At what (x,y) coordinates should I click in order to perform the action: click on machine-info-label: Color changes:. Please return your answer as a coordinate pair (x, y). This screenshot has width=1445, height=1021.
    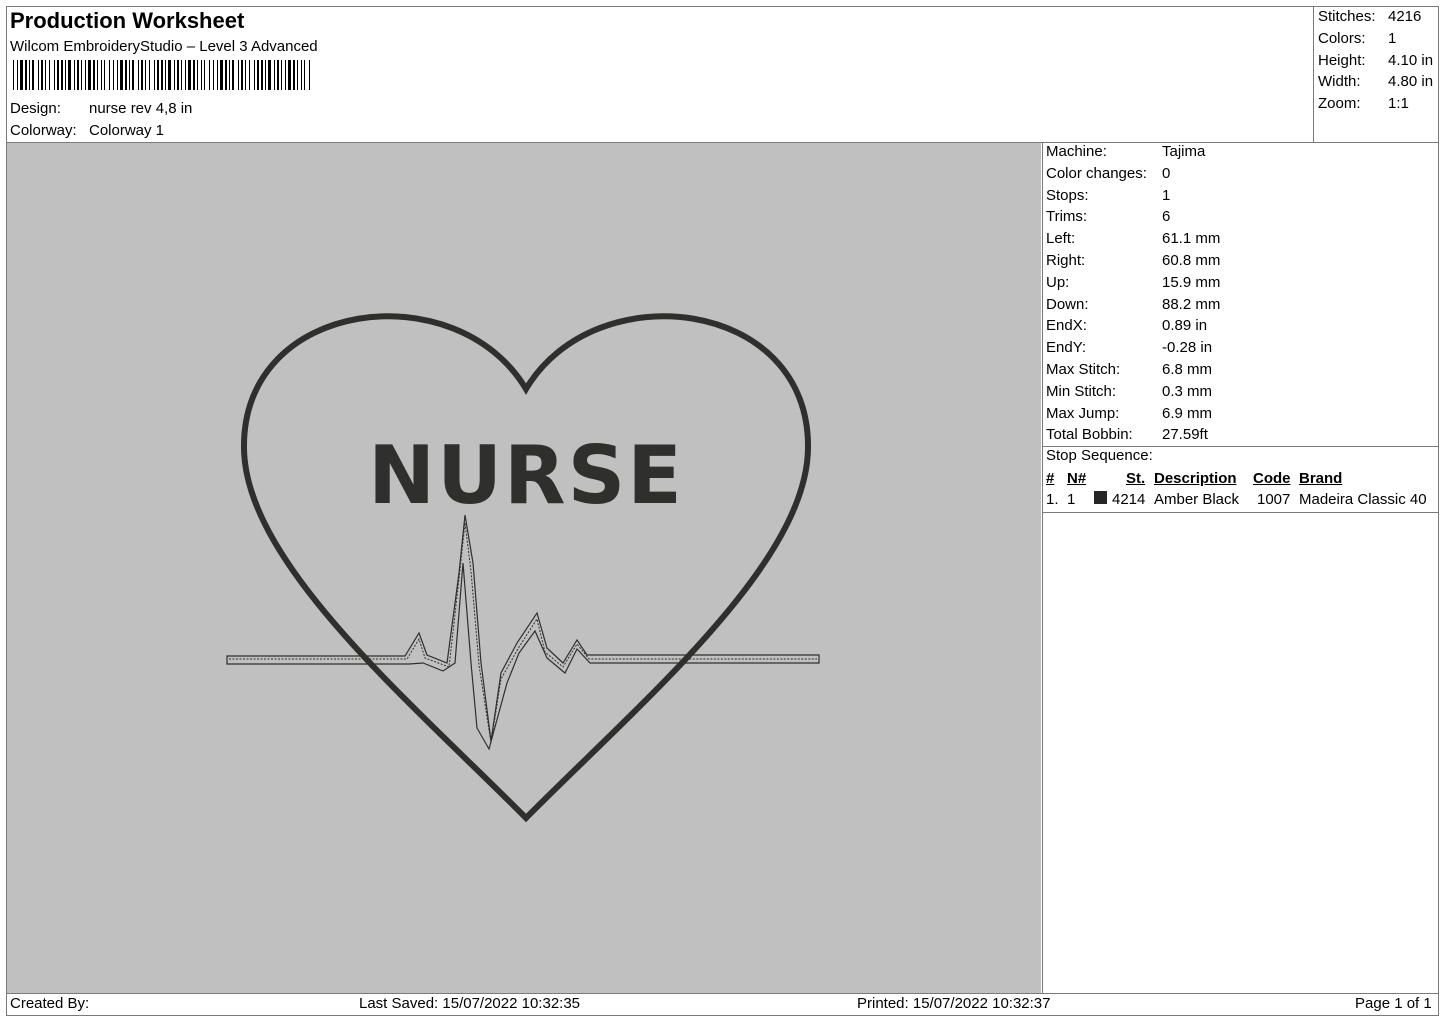
    Looking at the image, I should click on (1096, 173).